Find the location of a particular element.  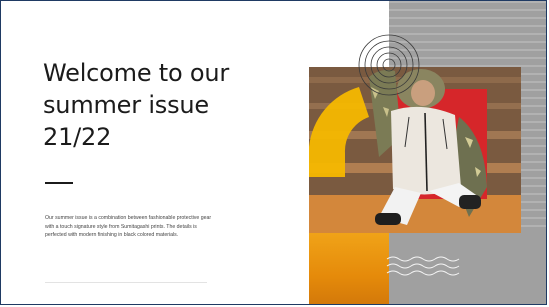

headline: Welcome to our summer issue 21/22 is located at coordinates (148, 105).